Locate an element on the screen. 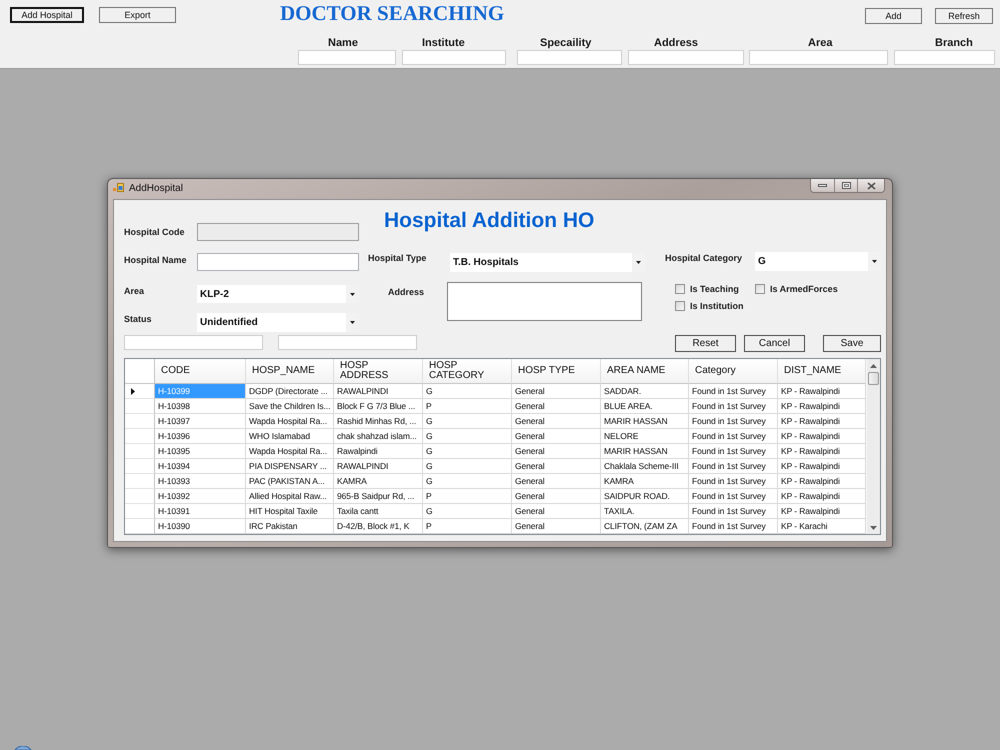 Image resolution: width=1000 pixels, height=750 pixels. hospital-name-field is located at coordinates (278, 262).